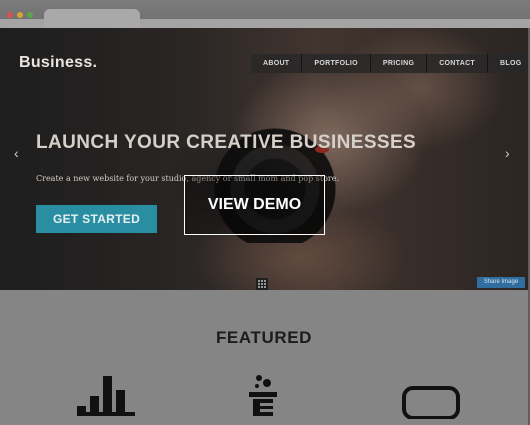 The height and width of the screenshot is (425, 530). I want to click on get-started-button: GET STARTED, so click(96, 219).